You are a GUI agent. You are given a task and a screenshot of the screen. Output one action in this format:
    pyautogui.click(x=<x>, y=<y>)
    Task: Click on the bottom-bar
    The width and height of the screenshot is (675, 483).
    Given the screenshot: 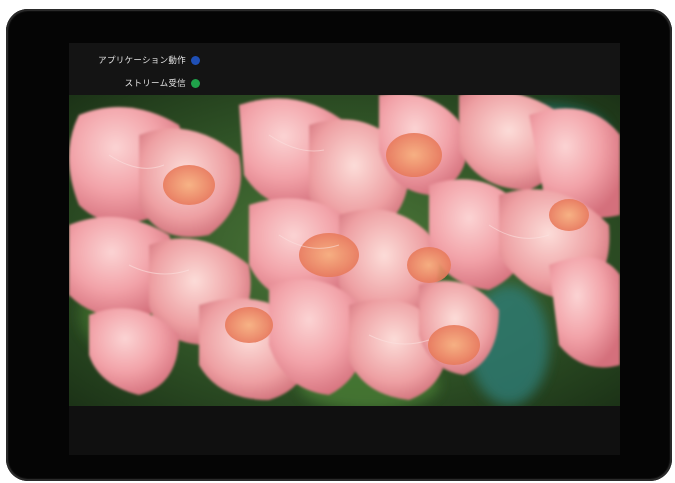 What is the action you would take?
    pyautogui.click(x=344, y=430)
    